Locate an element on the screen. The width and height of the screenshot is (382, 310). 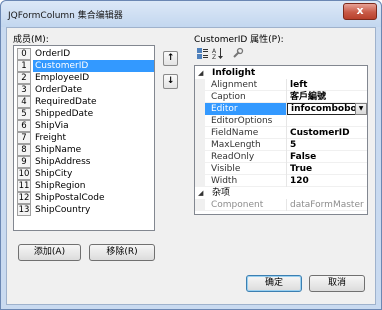
category-label: 杂项 is located at coordinates (221, 193).